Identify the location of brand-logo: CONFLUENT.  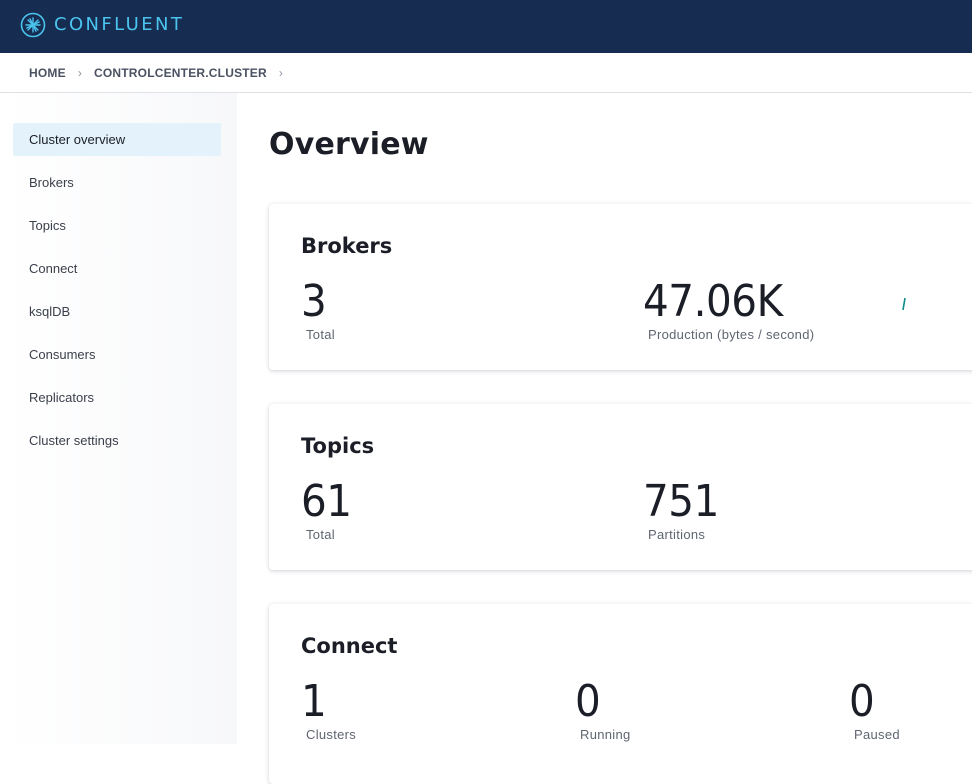
(102, 25).